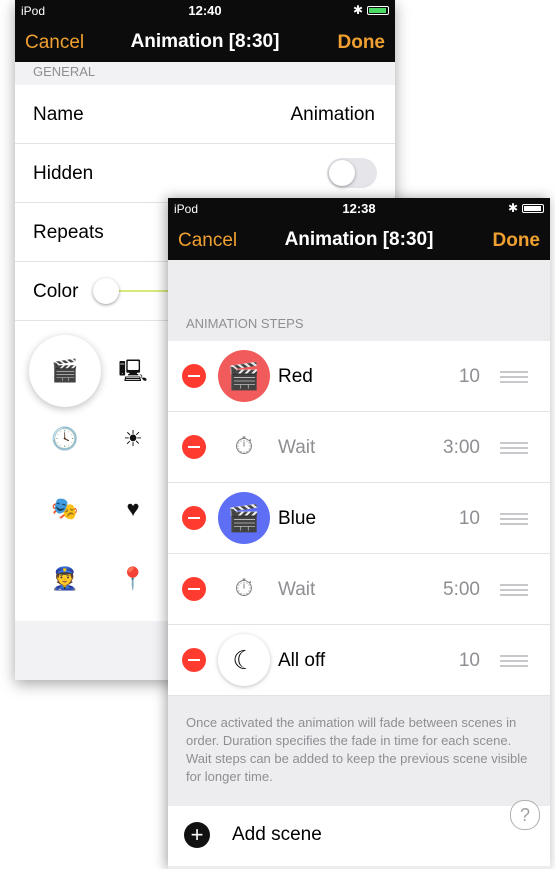 The height and width of the screenshot is (869, 555). Describe the element at coordinates (333, 114) in the screenshot. I see `name-value: Animation` at that location.